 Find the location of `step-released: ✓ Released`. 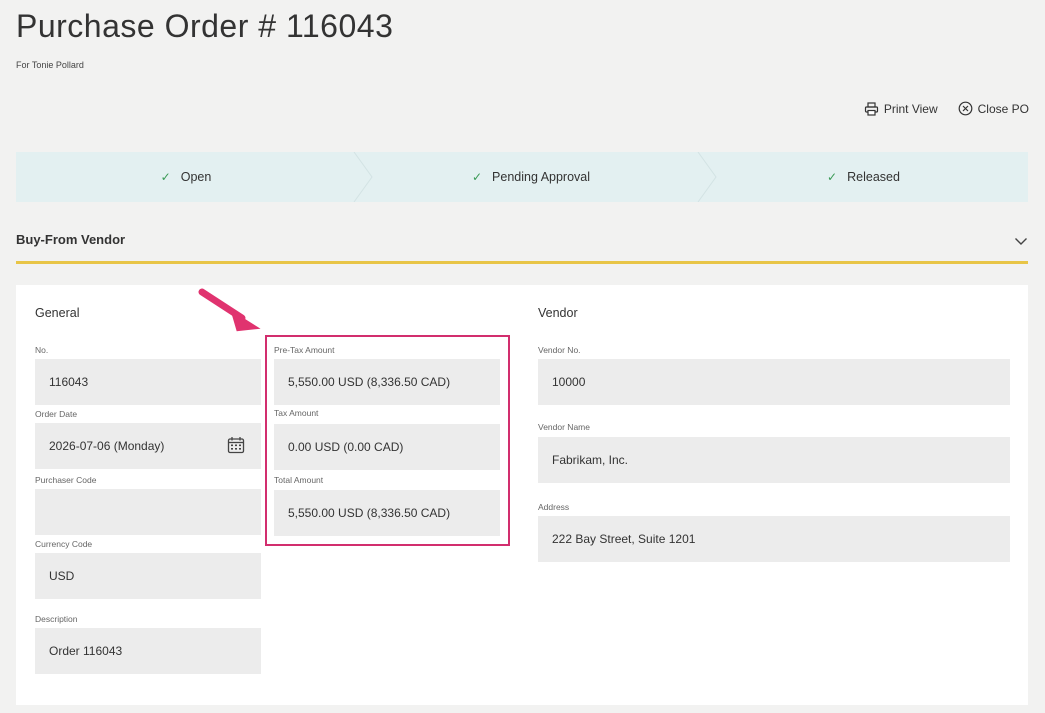

step-released: ✓ Released is located at coordinates (863, 177).